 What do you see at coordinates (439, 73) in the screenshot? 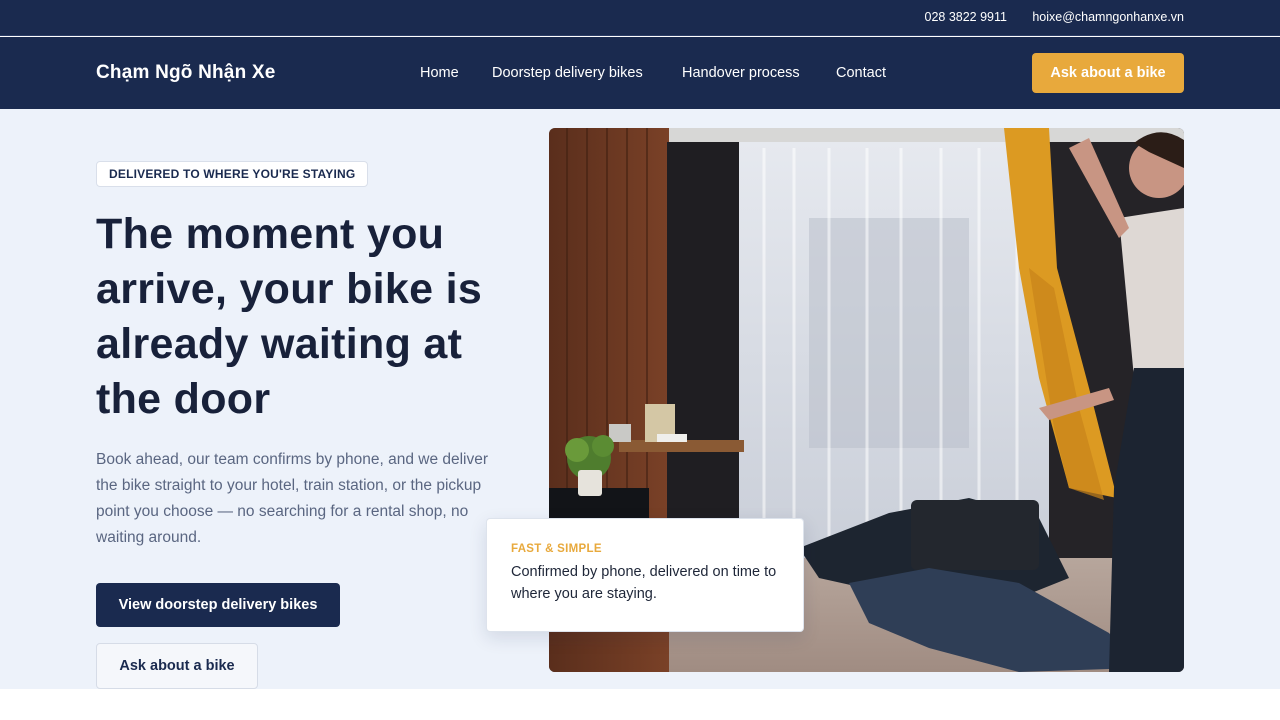
I see `nav-item-home: Home` at bounding box center [439, 73].